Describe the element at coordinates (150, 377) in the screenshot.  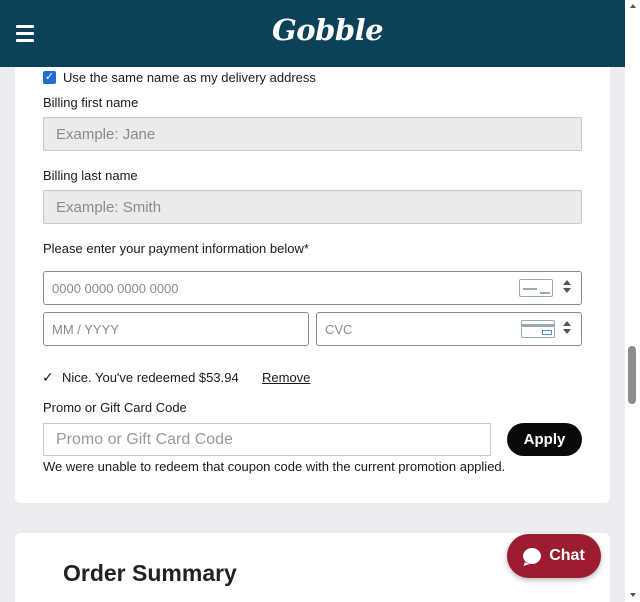
I see `redeem-message: Nice. You've redeemed $53.94` at that location.